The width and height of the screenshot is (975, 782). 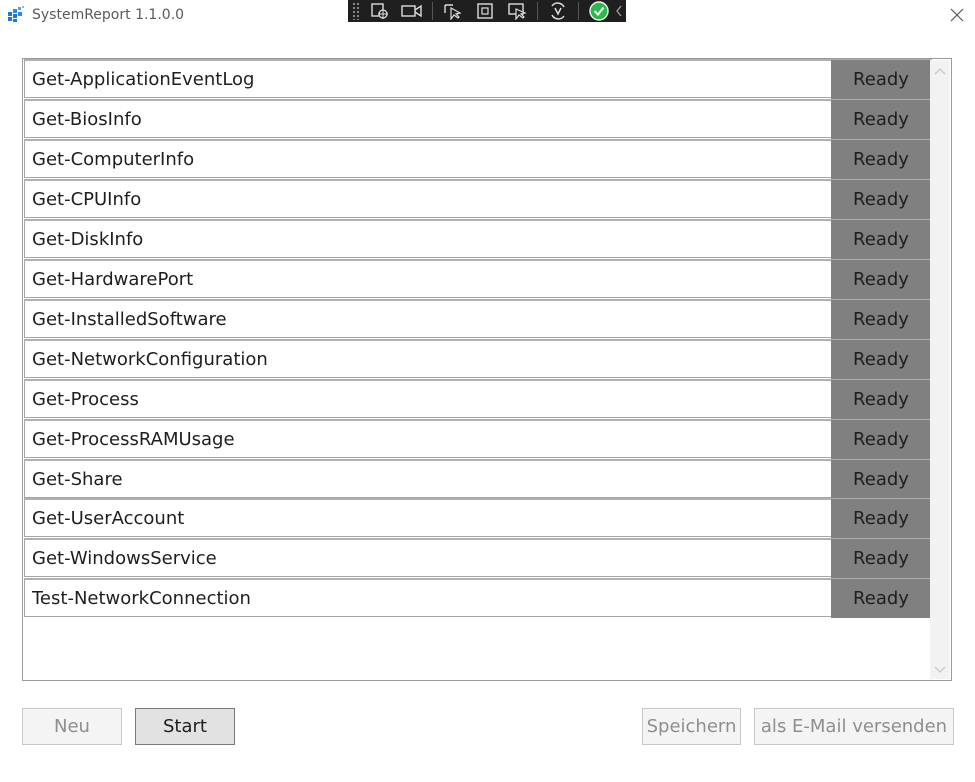 I want to click on app-logo-icon, so click(x=16, y=14).